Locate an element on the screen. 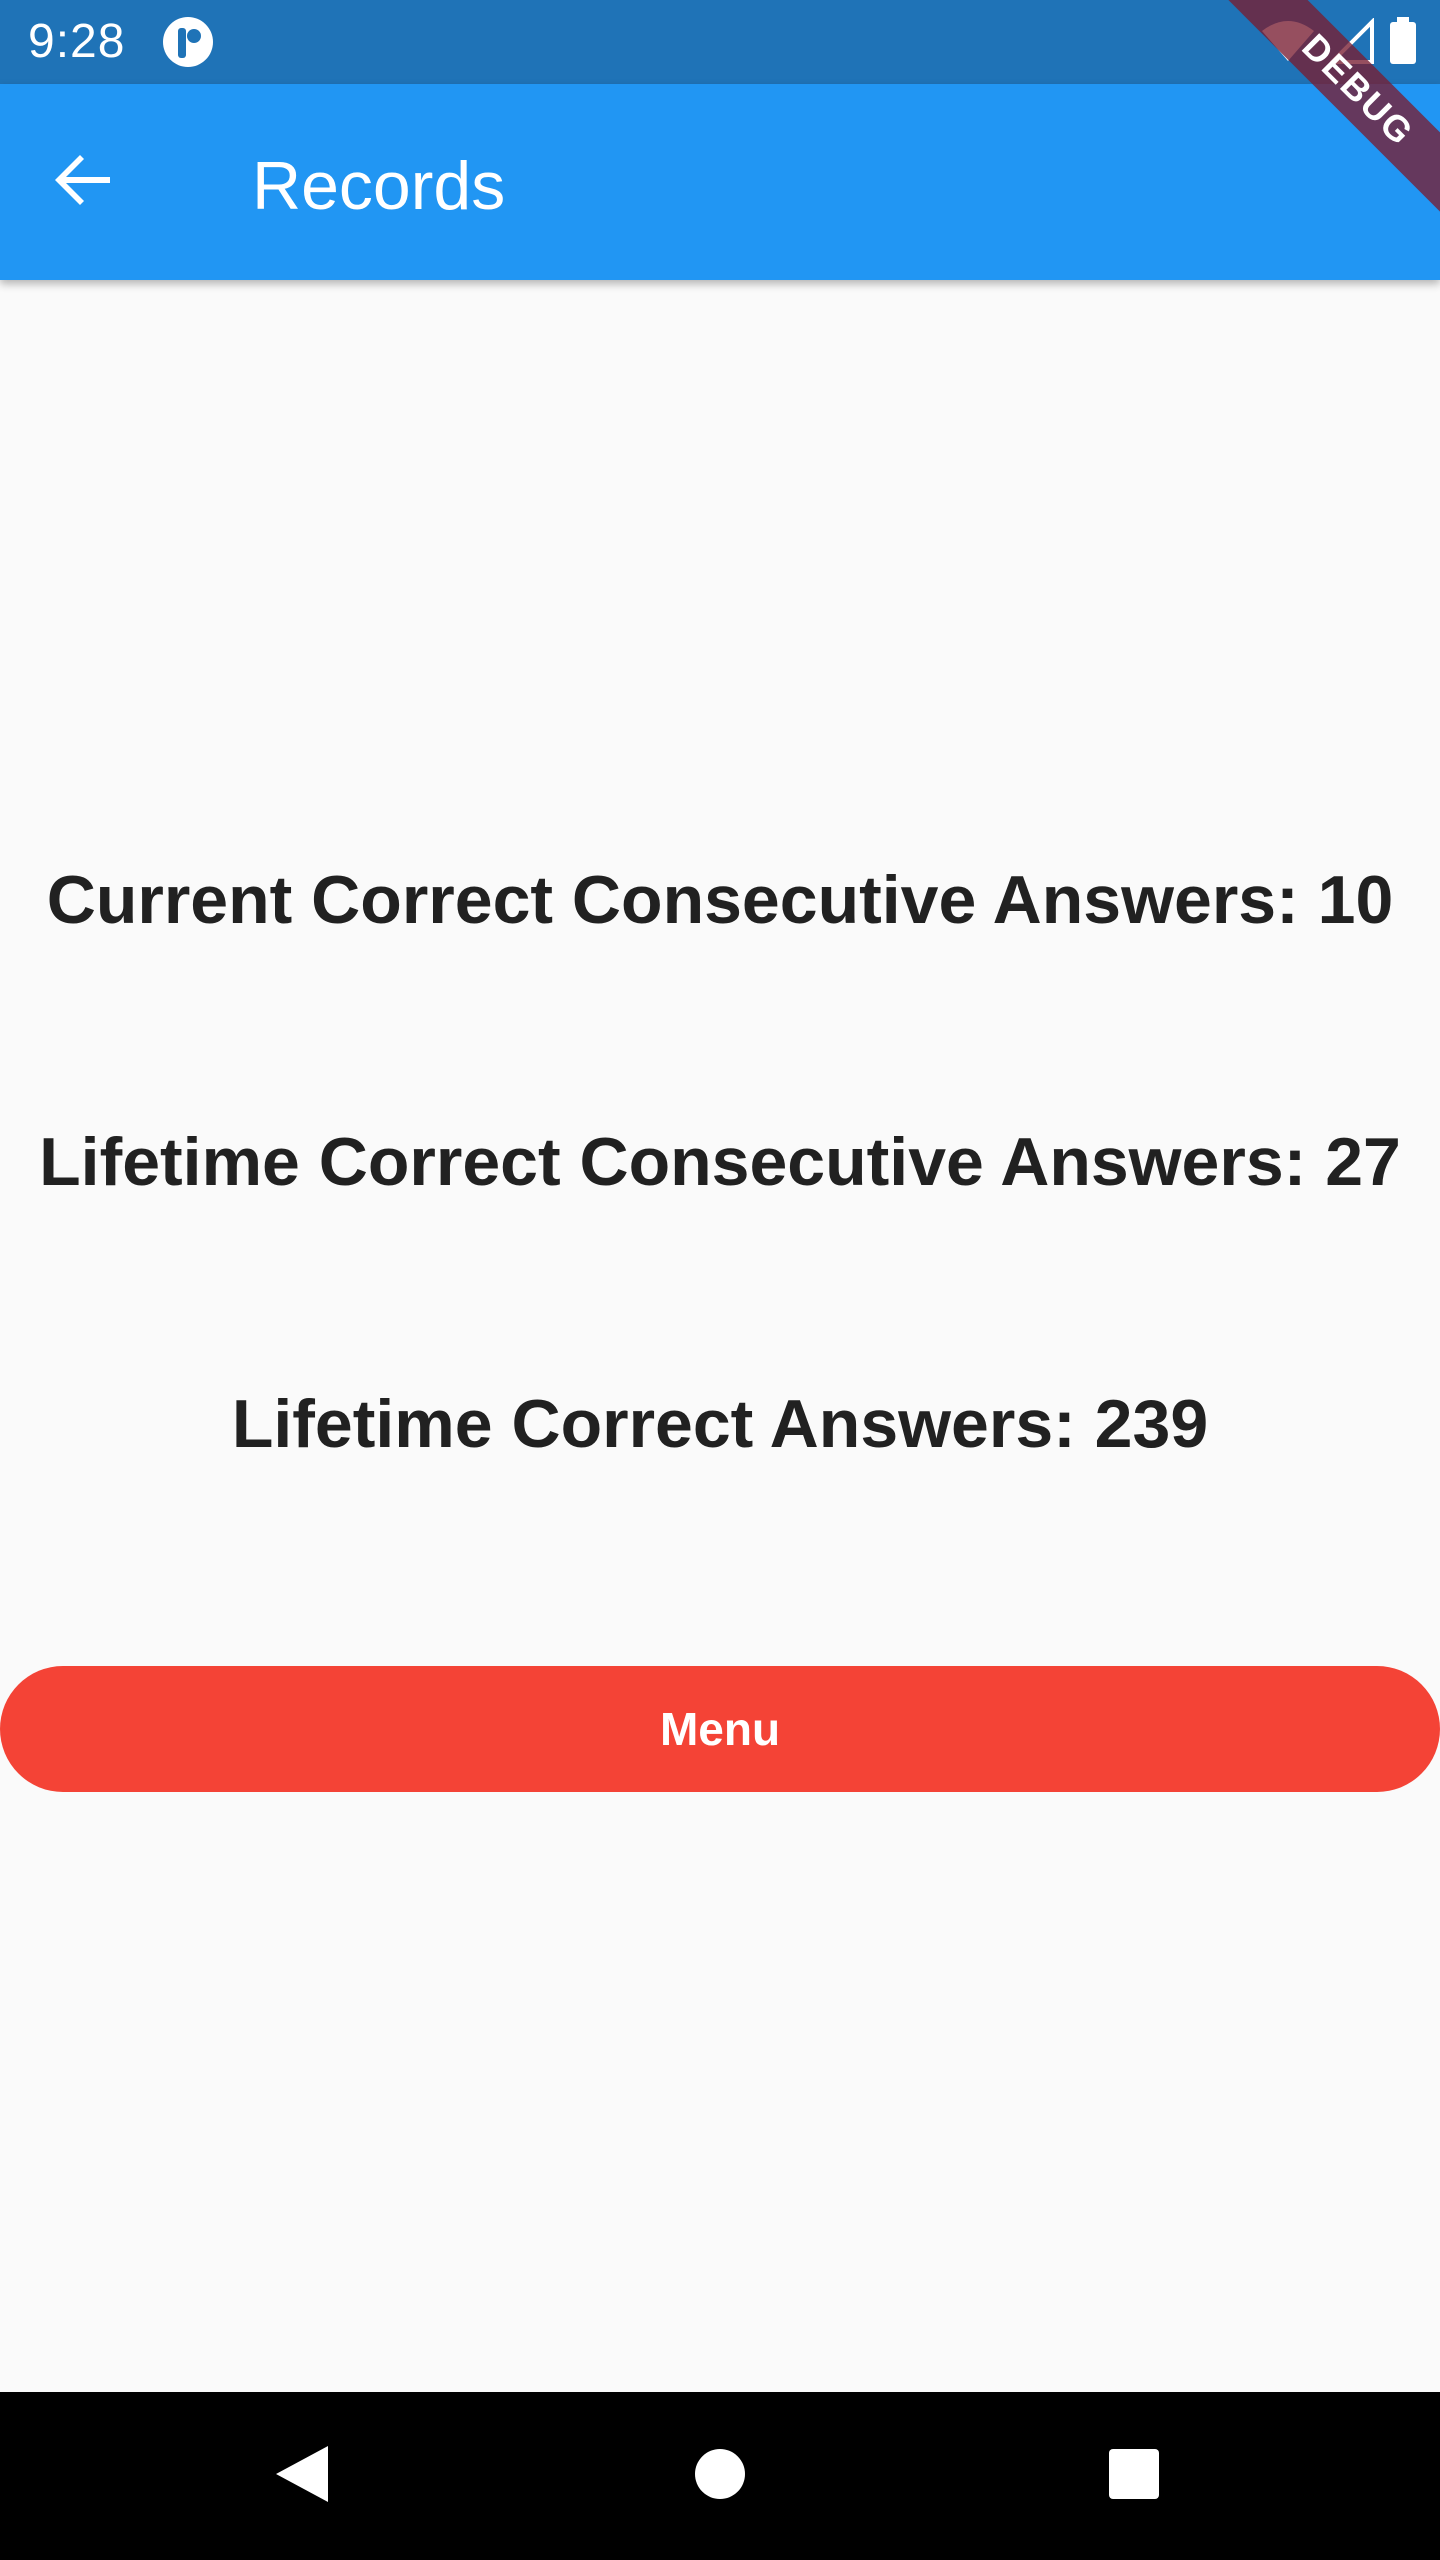  menu-button-label: Menu is located at coordinates (720, 1729).